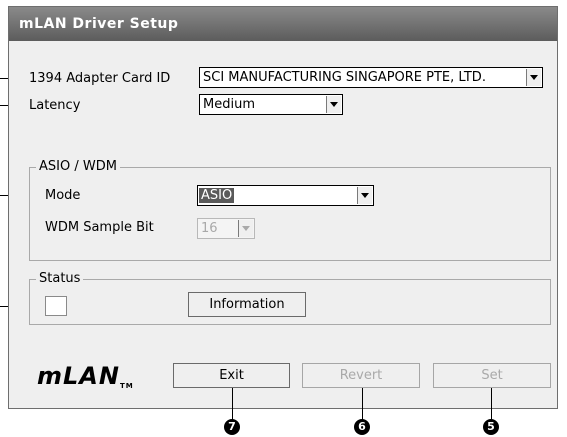 This screenshot has height=437, width=567. What do you see at coordinates (209, 228) in the screenshot?
I see `wdm-sample-bit-value: 16` at bounding box center [209, 228].